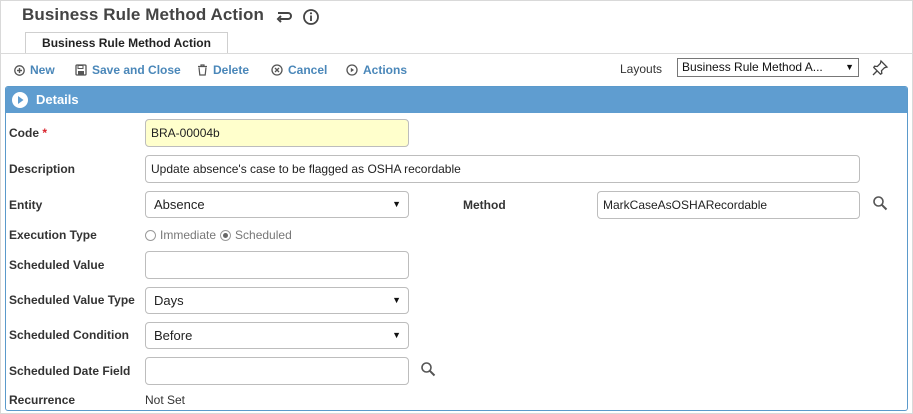 This screenshot has width=913, height=414. Describe the element at coordinates (24, 133) in the screenshot. I see `code-label-text: Code` at that location.